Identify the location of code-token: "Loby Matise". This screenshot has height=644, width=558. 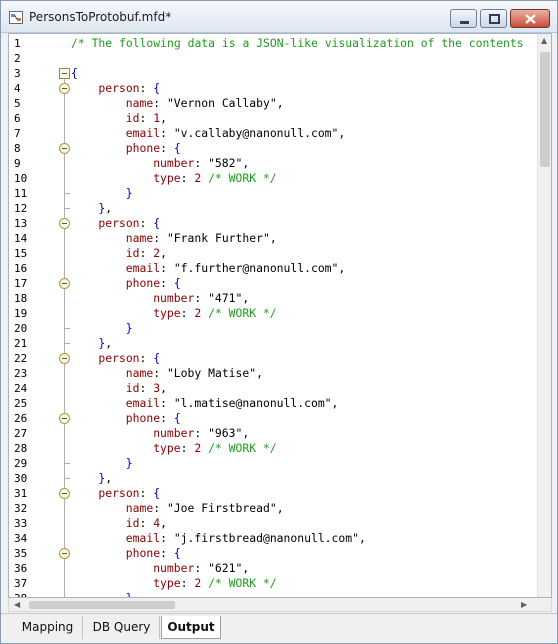
(211, 373).